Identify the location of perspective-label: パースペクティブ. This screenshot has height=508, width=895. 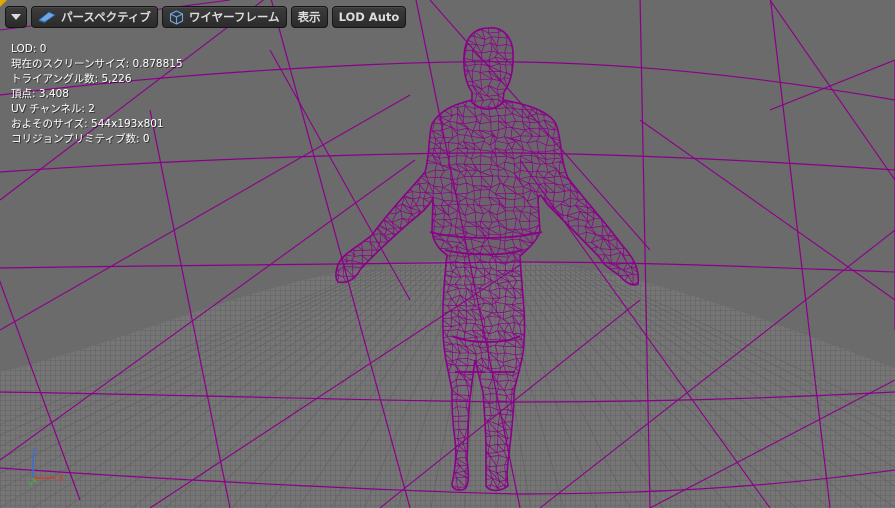
(106, 17).